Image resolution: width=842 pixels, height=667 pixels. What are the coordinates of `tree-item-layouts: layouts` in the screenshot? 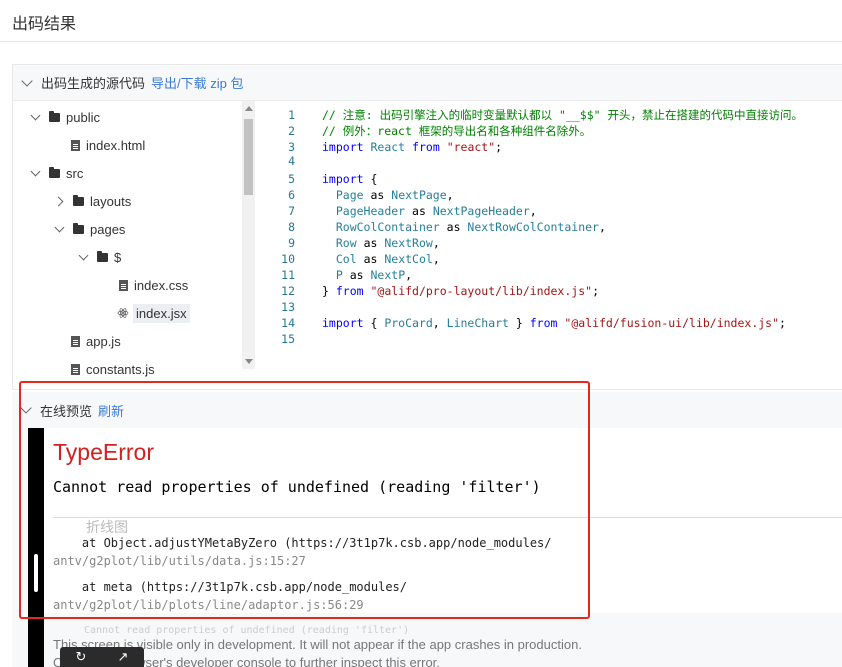 It's located at (92, 201).